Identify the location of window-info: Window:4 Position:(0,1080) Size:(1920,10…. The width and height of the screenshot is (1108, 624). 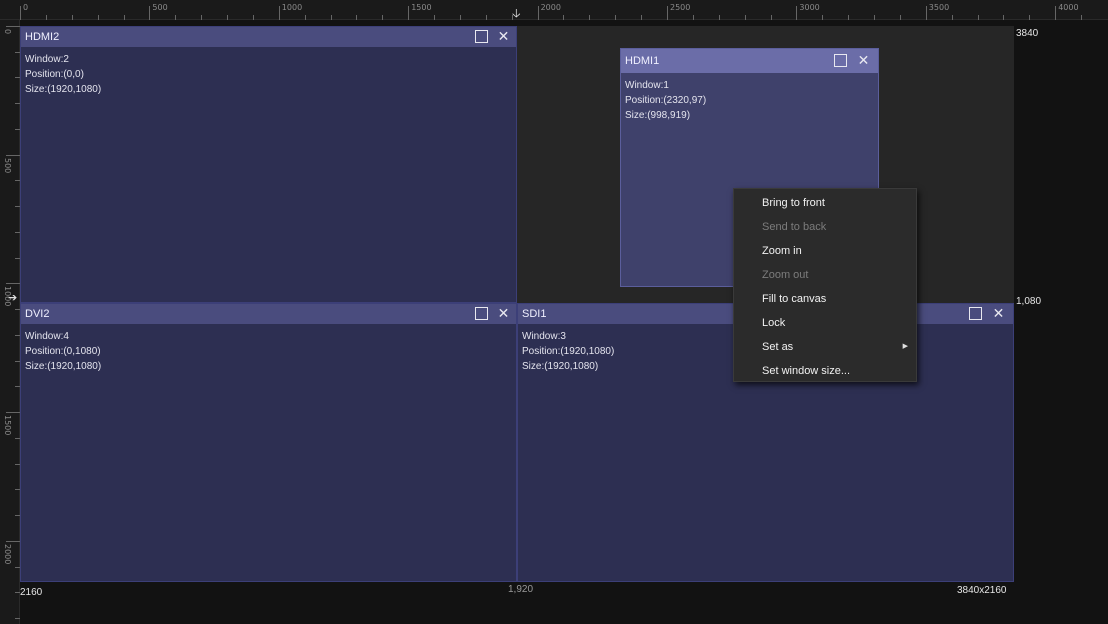
(268, 351).